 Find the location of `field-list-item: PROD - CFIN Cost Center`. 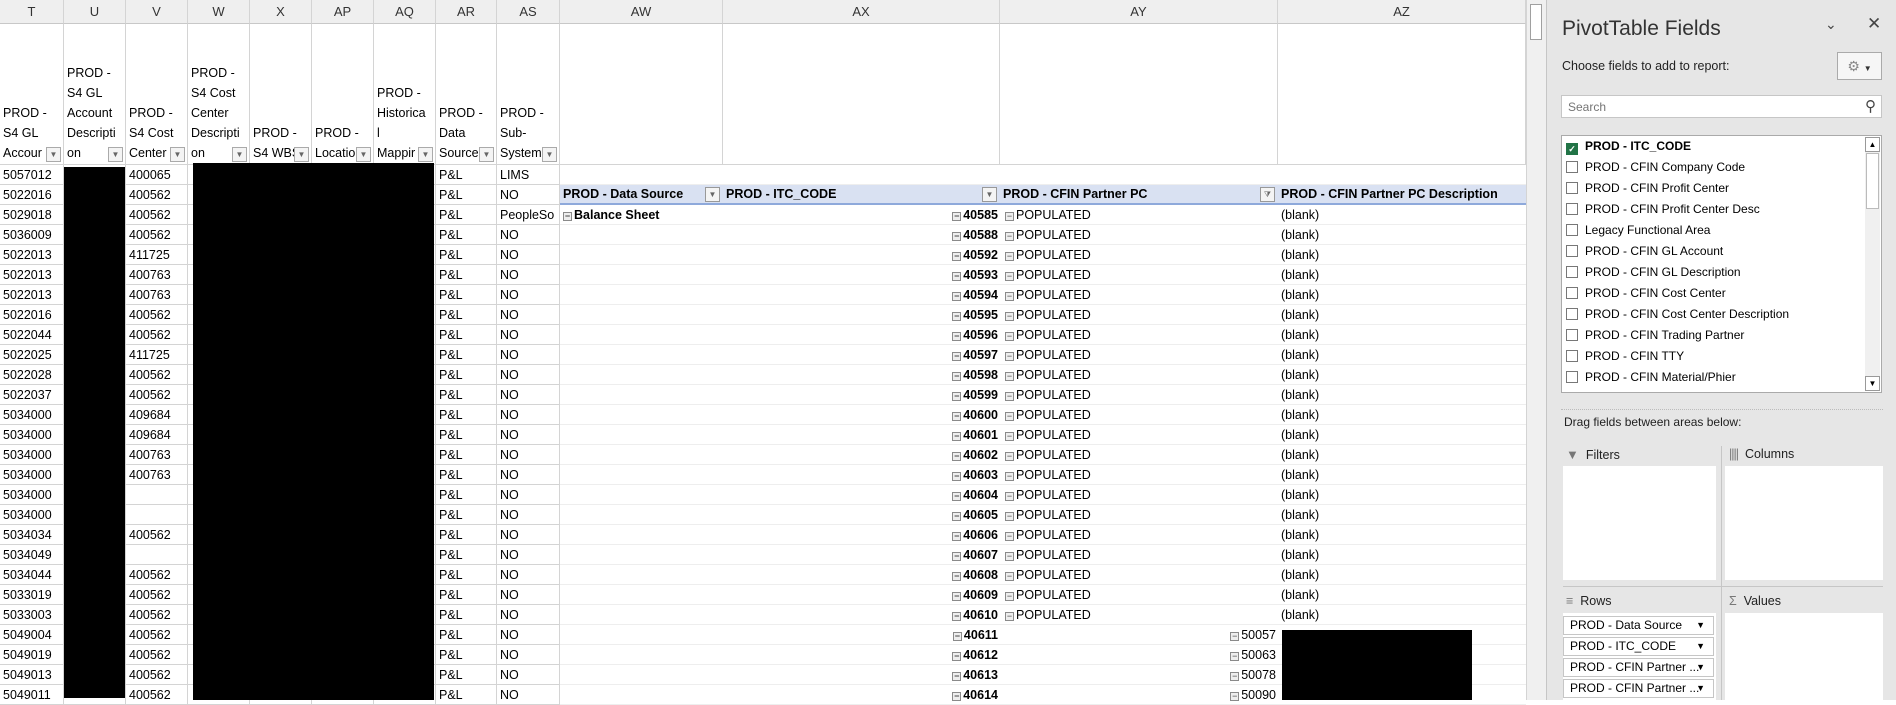

field-list-item: PROD - CFIN Cost Center is located at coordinates (1646, 293).